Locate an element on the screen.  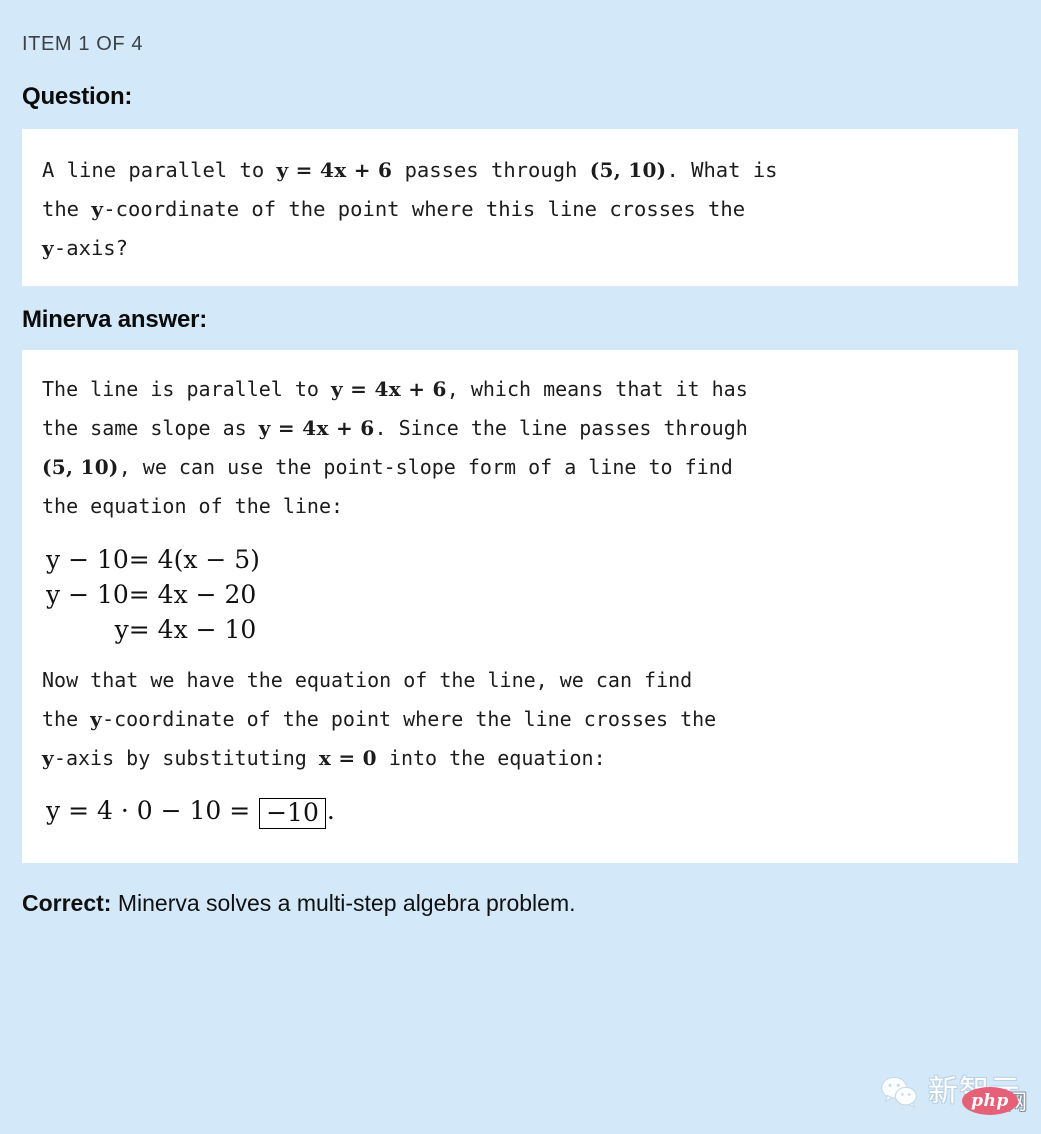
answer-p1-f: the equation of the line: is located at coordinates (193, 506).